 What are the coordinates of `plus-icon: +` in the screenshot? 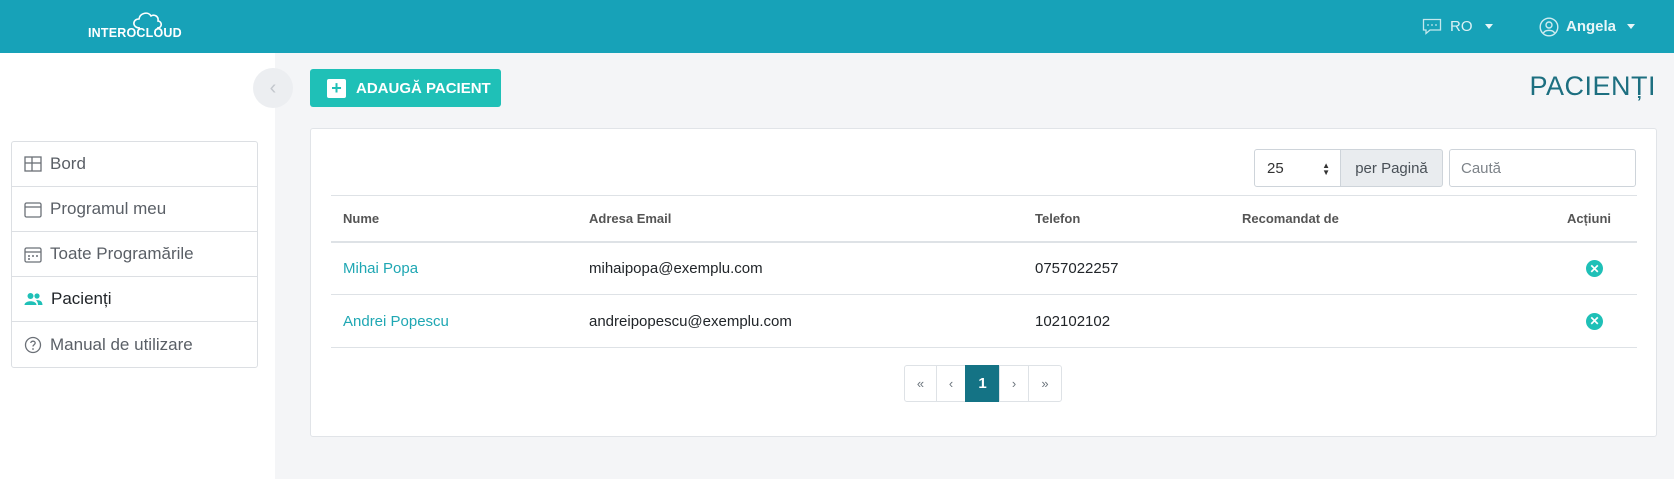 It's located at (336, 88).